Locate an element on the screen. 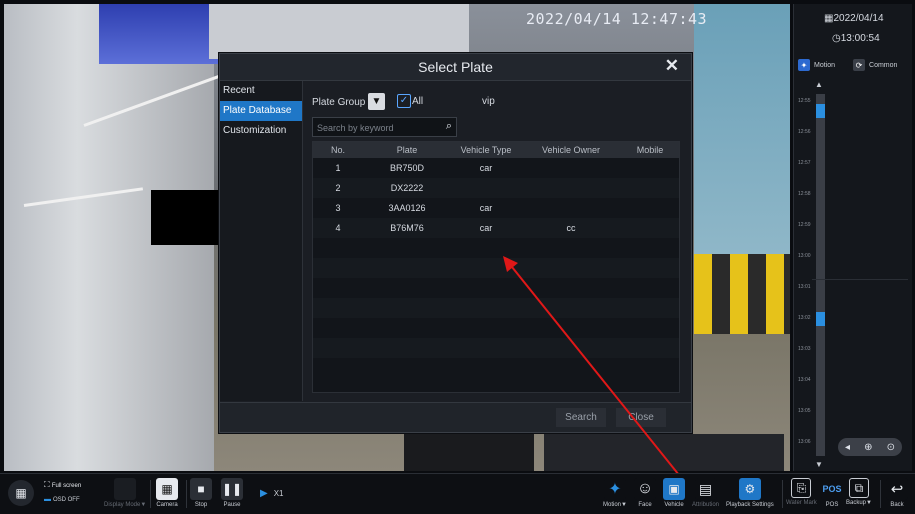 This screenshot has height=514, width=915. sidebar-item-plate-database: Plate Database is located at coordinates (261, 111).